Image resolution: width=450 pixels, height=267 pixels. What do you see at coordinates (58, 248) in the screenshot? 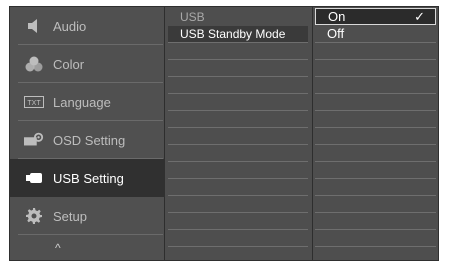
I see `scroll-up-arrow: ^` at bounding box center [58, 248].